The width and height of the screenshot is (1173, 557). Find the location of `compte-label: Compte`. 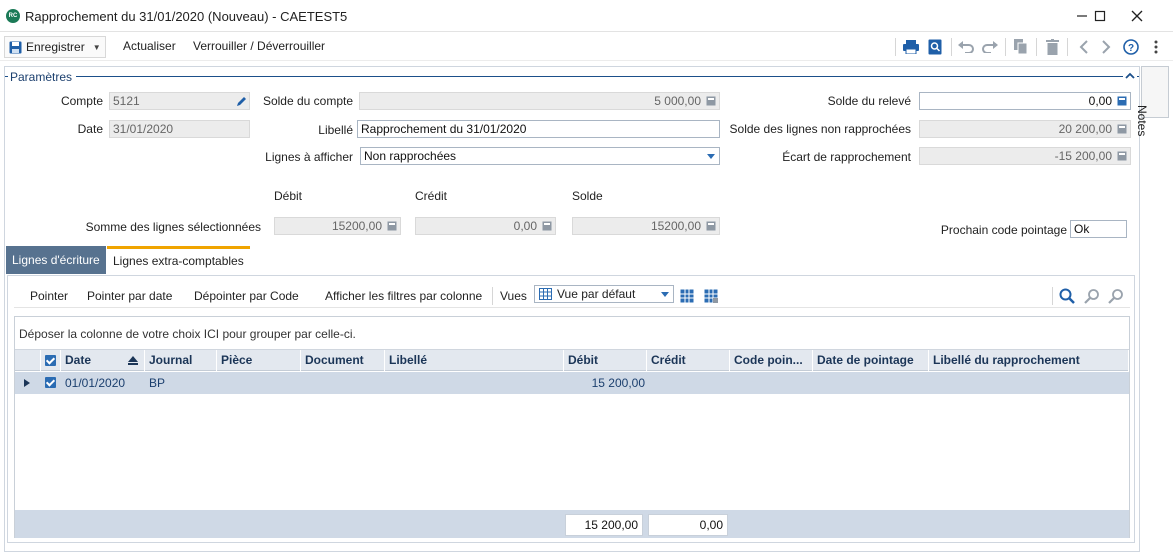

compte-label: Compte is located at coordinates (81, 101).